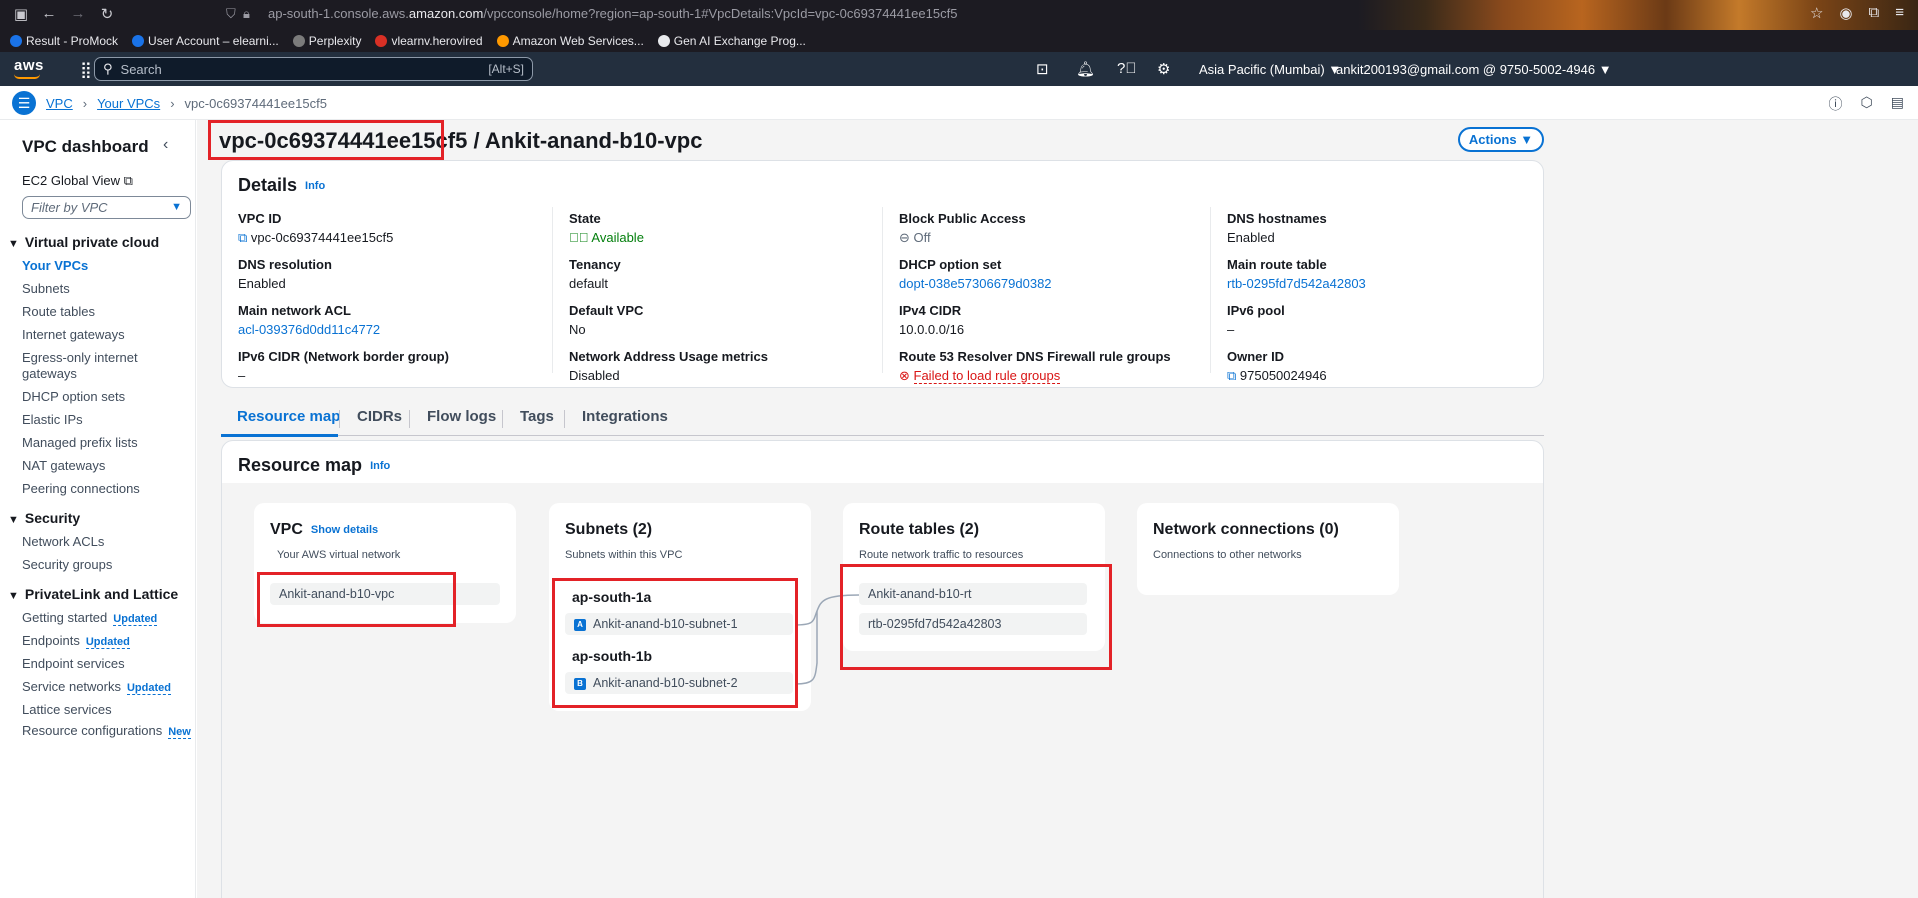 This screenshot has height=898, width=1918. I want to click on detail-value: Failed to load rule groups, so click(987, 376).